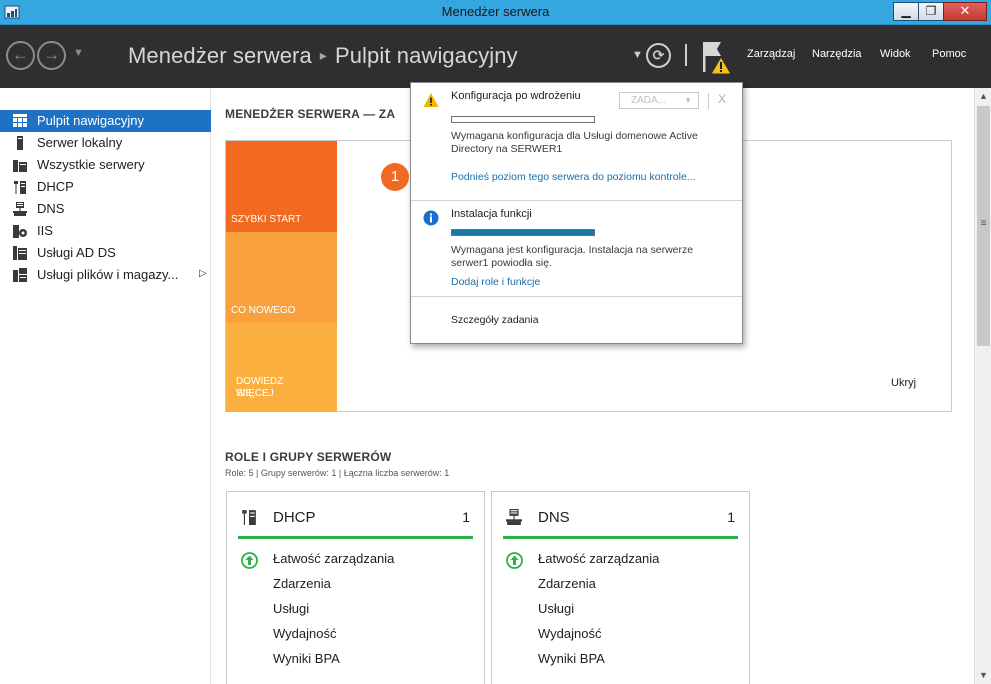 The image size is (991, 684). Describe the element at coordinates (105, 231) in the screenshot. I see `sidebar-item-iis: IIS` at that location.